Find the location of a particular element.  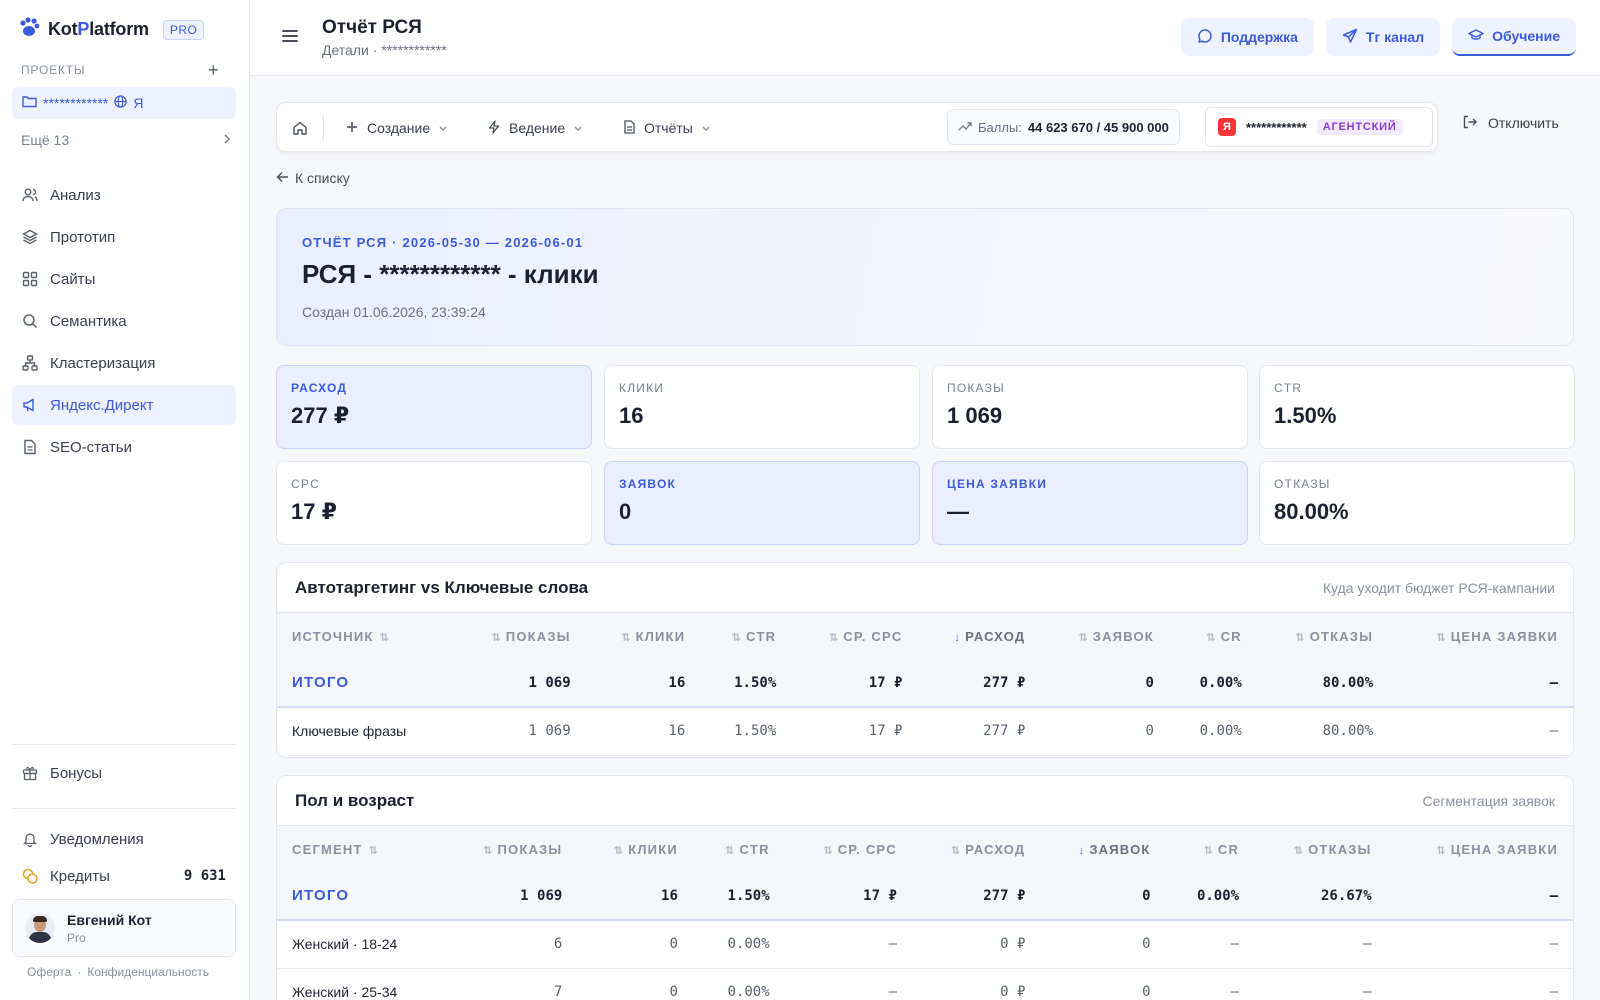

privacy-link: Конфиденциальность is located at coordinates (148, 972).